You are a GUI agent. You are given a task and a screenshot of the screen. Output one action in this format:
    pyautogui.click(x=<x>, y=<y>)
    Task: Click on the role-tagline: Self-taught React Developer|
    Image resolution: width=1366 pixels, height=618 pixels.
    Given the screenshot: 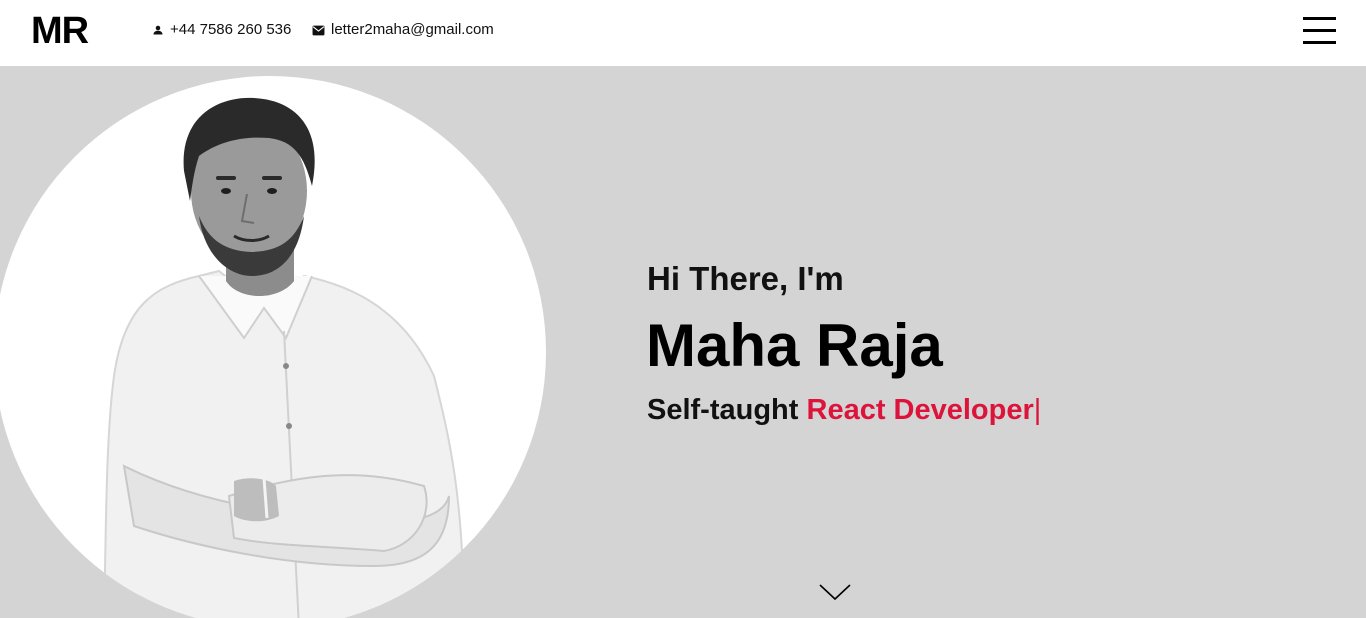 What is the action you would take?
    pyautogui.click(x=844, y=410)
    